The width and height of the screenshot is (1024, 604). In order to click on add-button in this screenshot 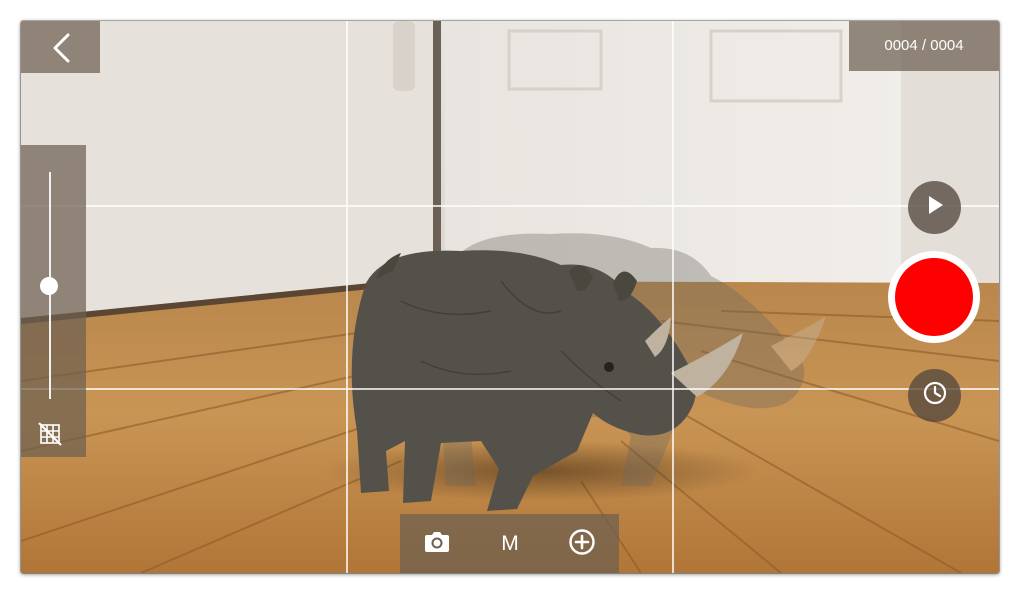, I will do `click(582, 544)`.